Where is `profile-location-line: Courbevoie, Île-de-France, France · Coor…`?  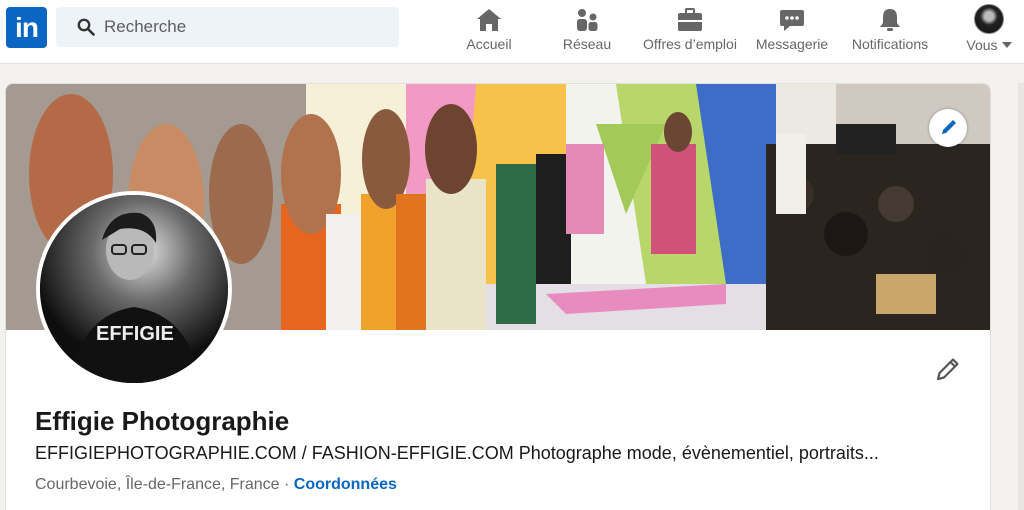
profile-location-line: Courbevoie, Île-de-France, France · Coor… is located at coordinates (216, 485).